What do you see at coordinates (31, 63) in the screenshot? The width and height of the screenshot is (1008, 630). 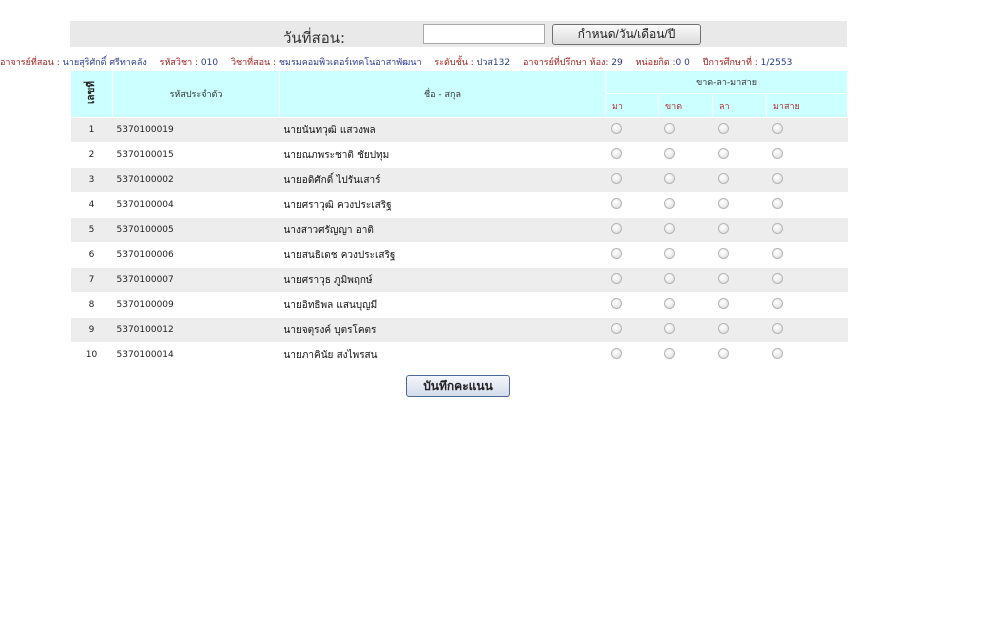 I see `teacher-label: อาจารย์ที่สอน :` at bounding box center [31, 63].